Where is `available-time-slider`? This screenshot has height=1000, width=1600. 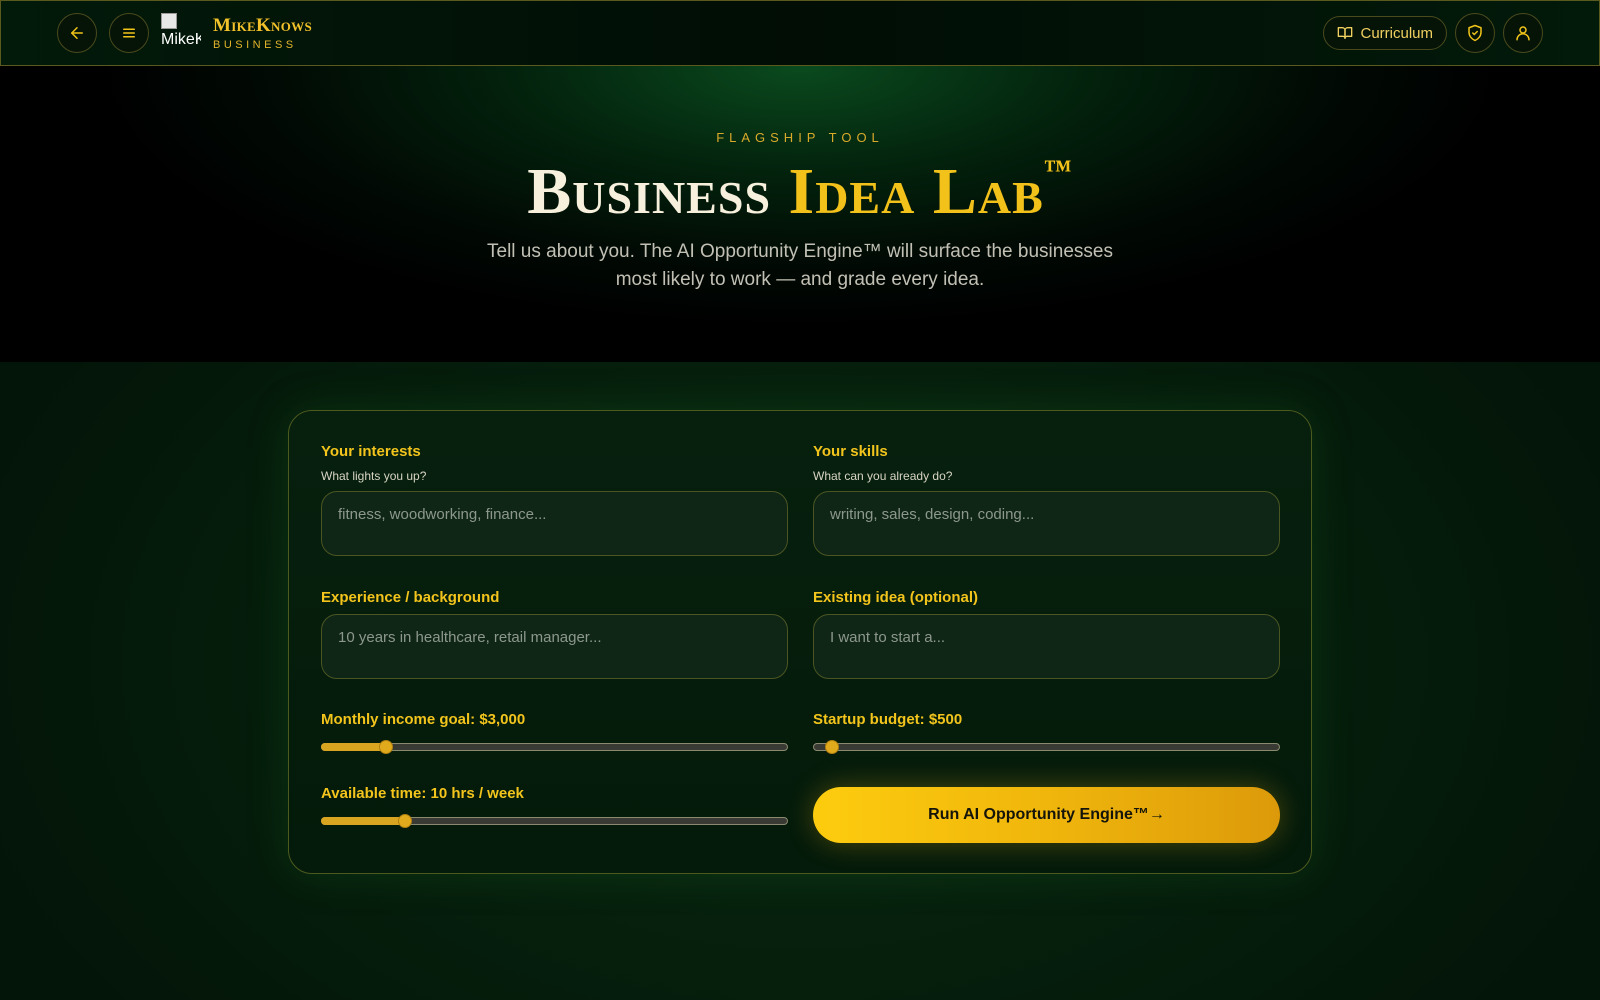 available-time-slider is located at coordinates (554, 821).